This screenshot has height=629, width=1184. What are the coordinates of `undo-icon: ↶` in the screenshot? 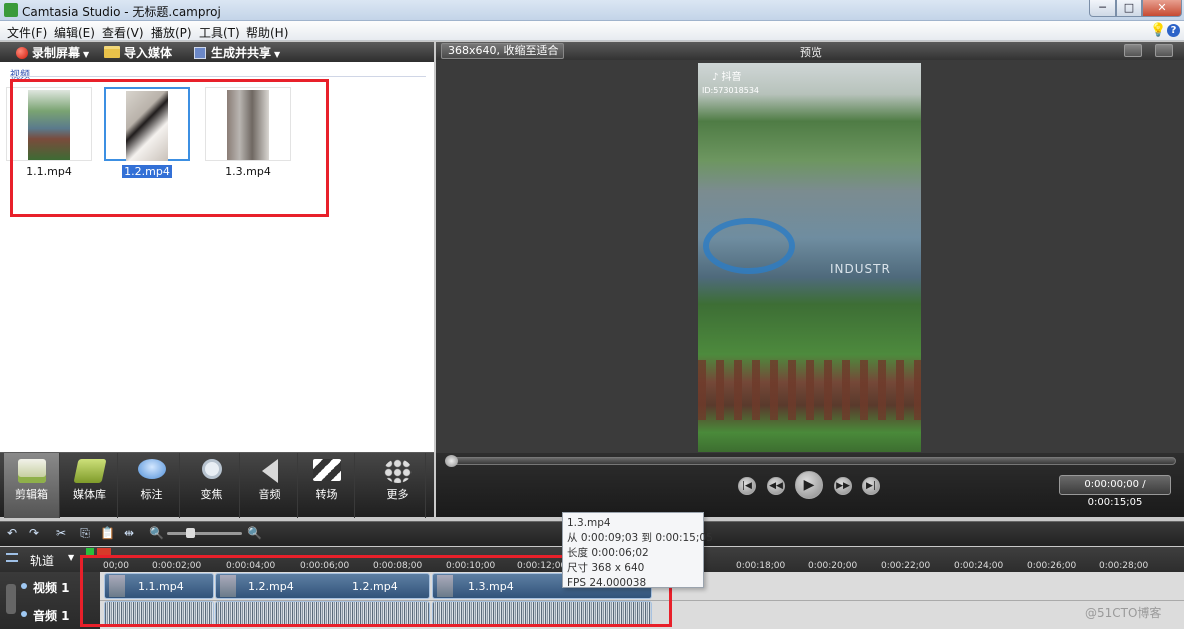 It's located at (12, 533).